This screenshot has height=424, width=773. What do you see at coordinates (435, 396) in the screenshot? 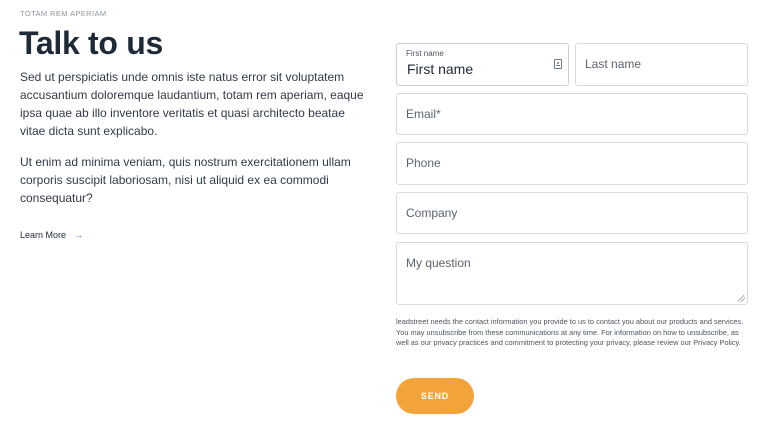
I see `send-button: SEND` at bounding box center [435, 396].